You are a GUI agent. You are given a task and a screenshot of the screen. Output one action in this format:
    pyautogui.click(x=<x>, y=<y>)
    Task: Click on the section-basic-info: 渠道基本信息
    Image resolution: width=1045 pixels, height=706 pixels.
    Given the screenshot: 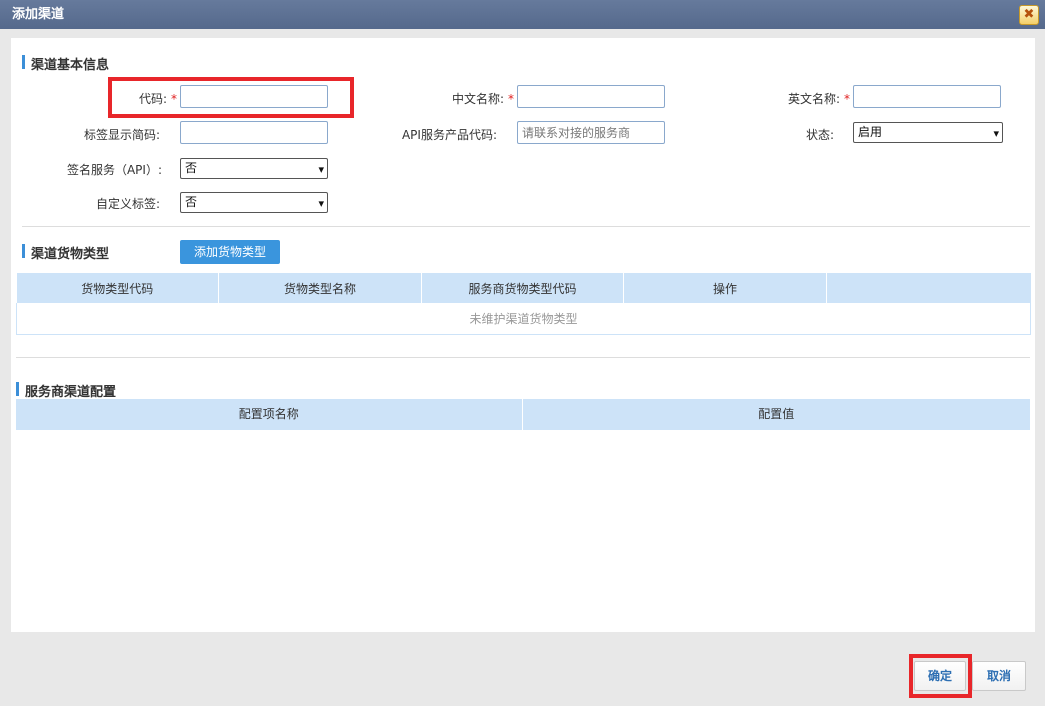 What is the action you would take?
    pyautogui.click(x=65, y=63)
    